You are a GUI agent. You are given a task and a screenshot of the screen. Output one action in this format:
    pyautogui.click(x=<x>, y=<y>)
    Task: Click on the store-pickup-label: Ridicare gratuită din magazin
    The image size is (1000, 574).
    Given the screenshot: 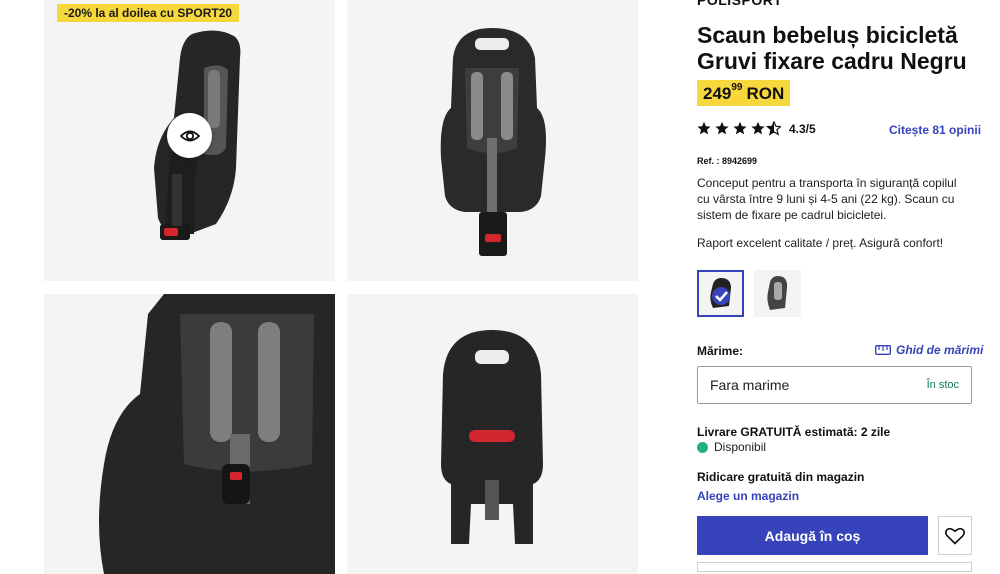 What is the action you would take?
    pyautogui.click(x=781, y=477)
    